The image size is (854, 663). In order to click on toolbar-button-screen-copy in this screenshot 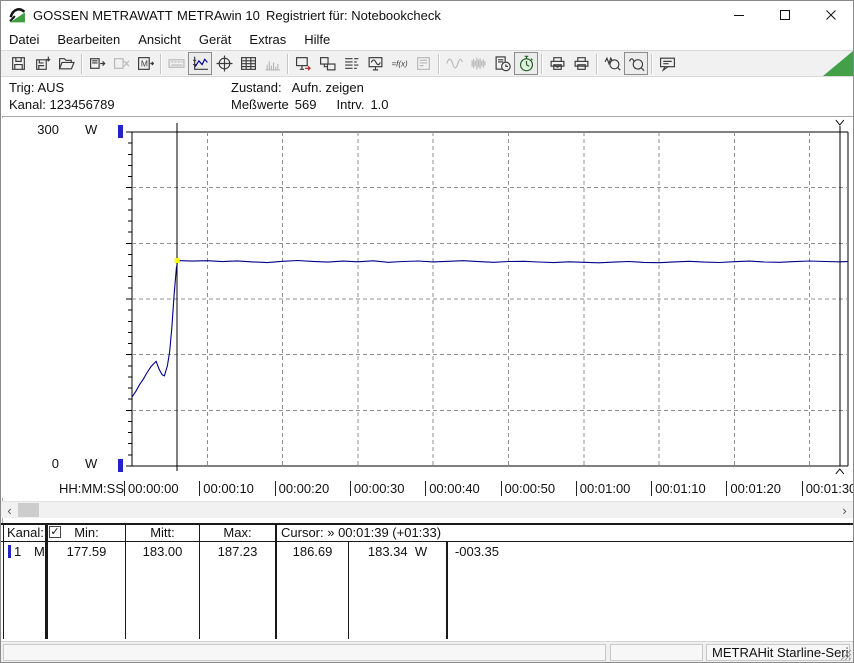, I will do `click(303, 63)`.